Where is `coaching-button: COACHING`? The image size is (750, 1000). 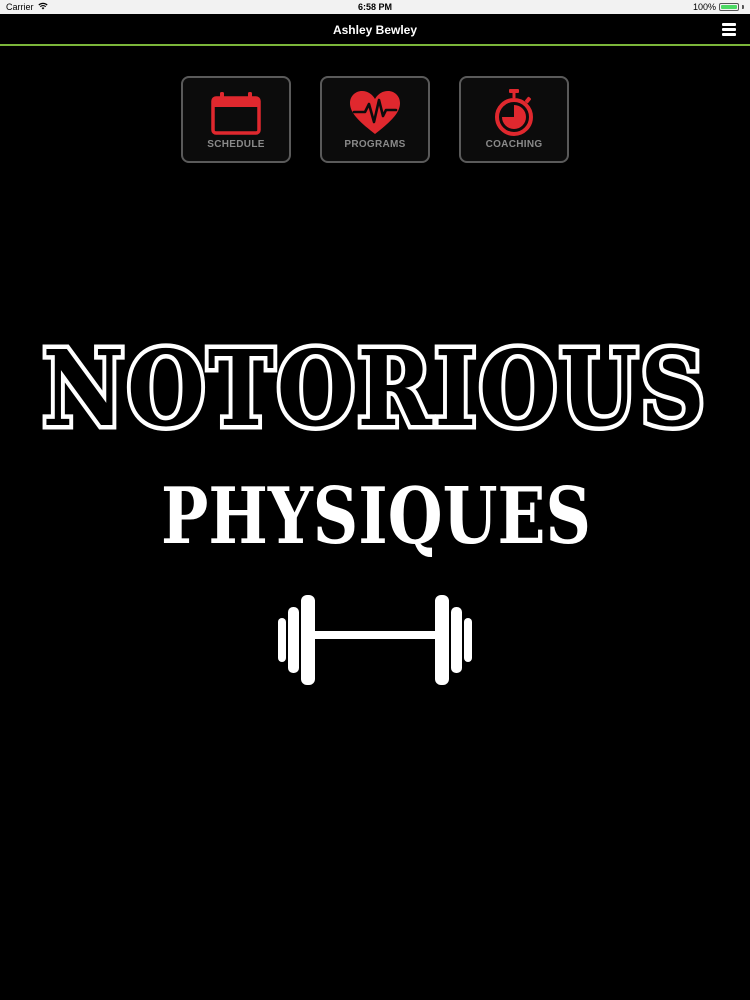
coaching-button: COACHING is located at coordinates (514, 119).